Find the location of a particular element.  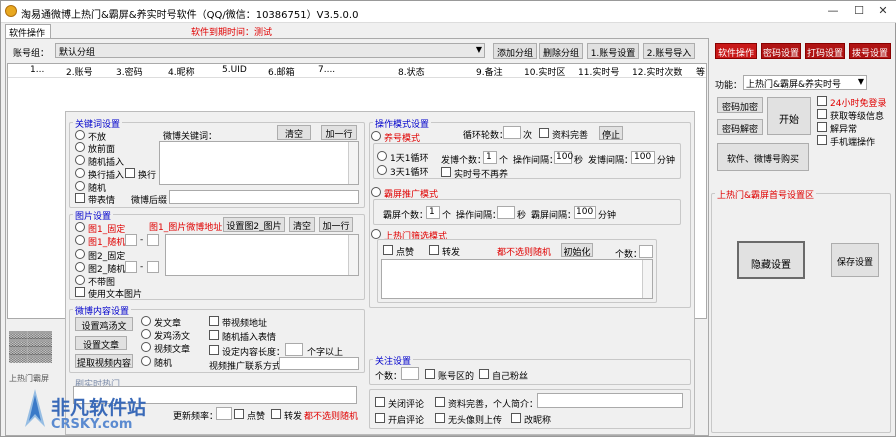

dominate-send-input: 100 is located at coordinates (585, 212).